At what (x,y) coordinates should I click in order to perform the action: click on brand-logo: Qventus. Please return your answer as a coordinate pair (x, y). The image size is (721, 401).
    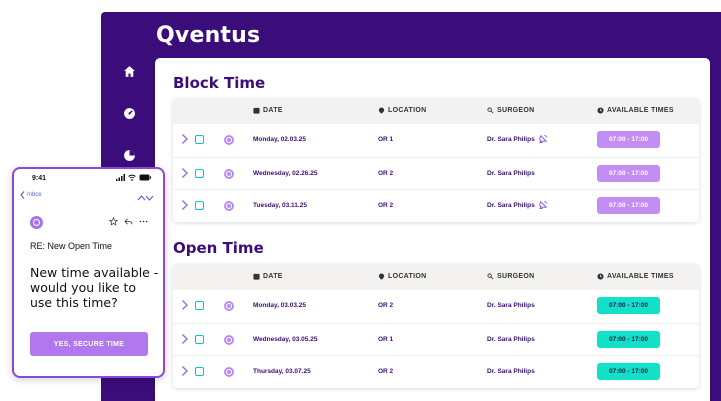
    Looking at the image, I should click on (208, 35).